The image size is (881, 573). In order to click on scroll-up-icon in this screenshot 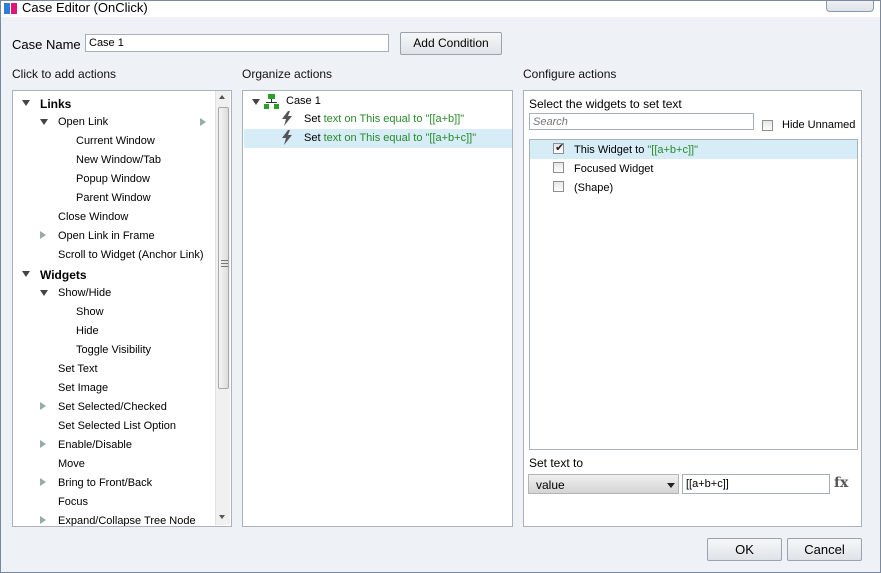, I will do `click(222, 97)`.